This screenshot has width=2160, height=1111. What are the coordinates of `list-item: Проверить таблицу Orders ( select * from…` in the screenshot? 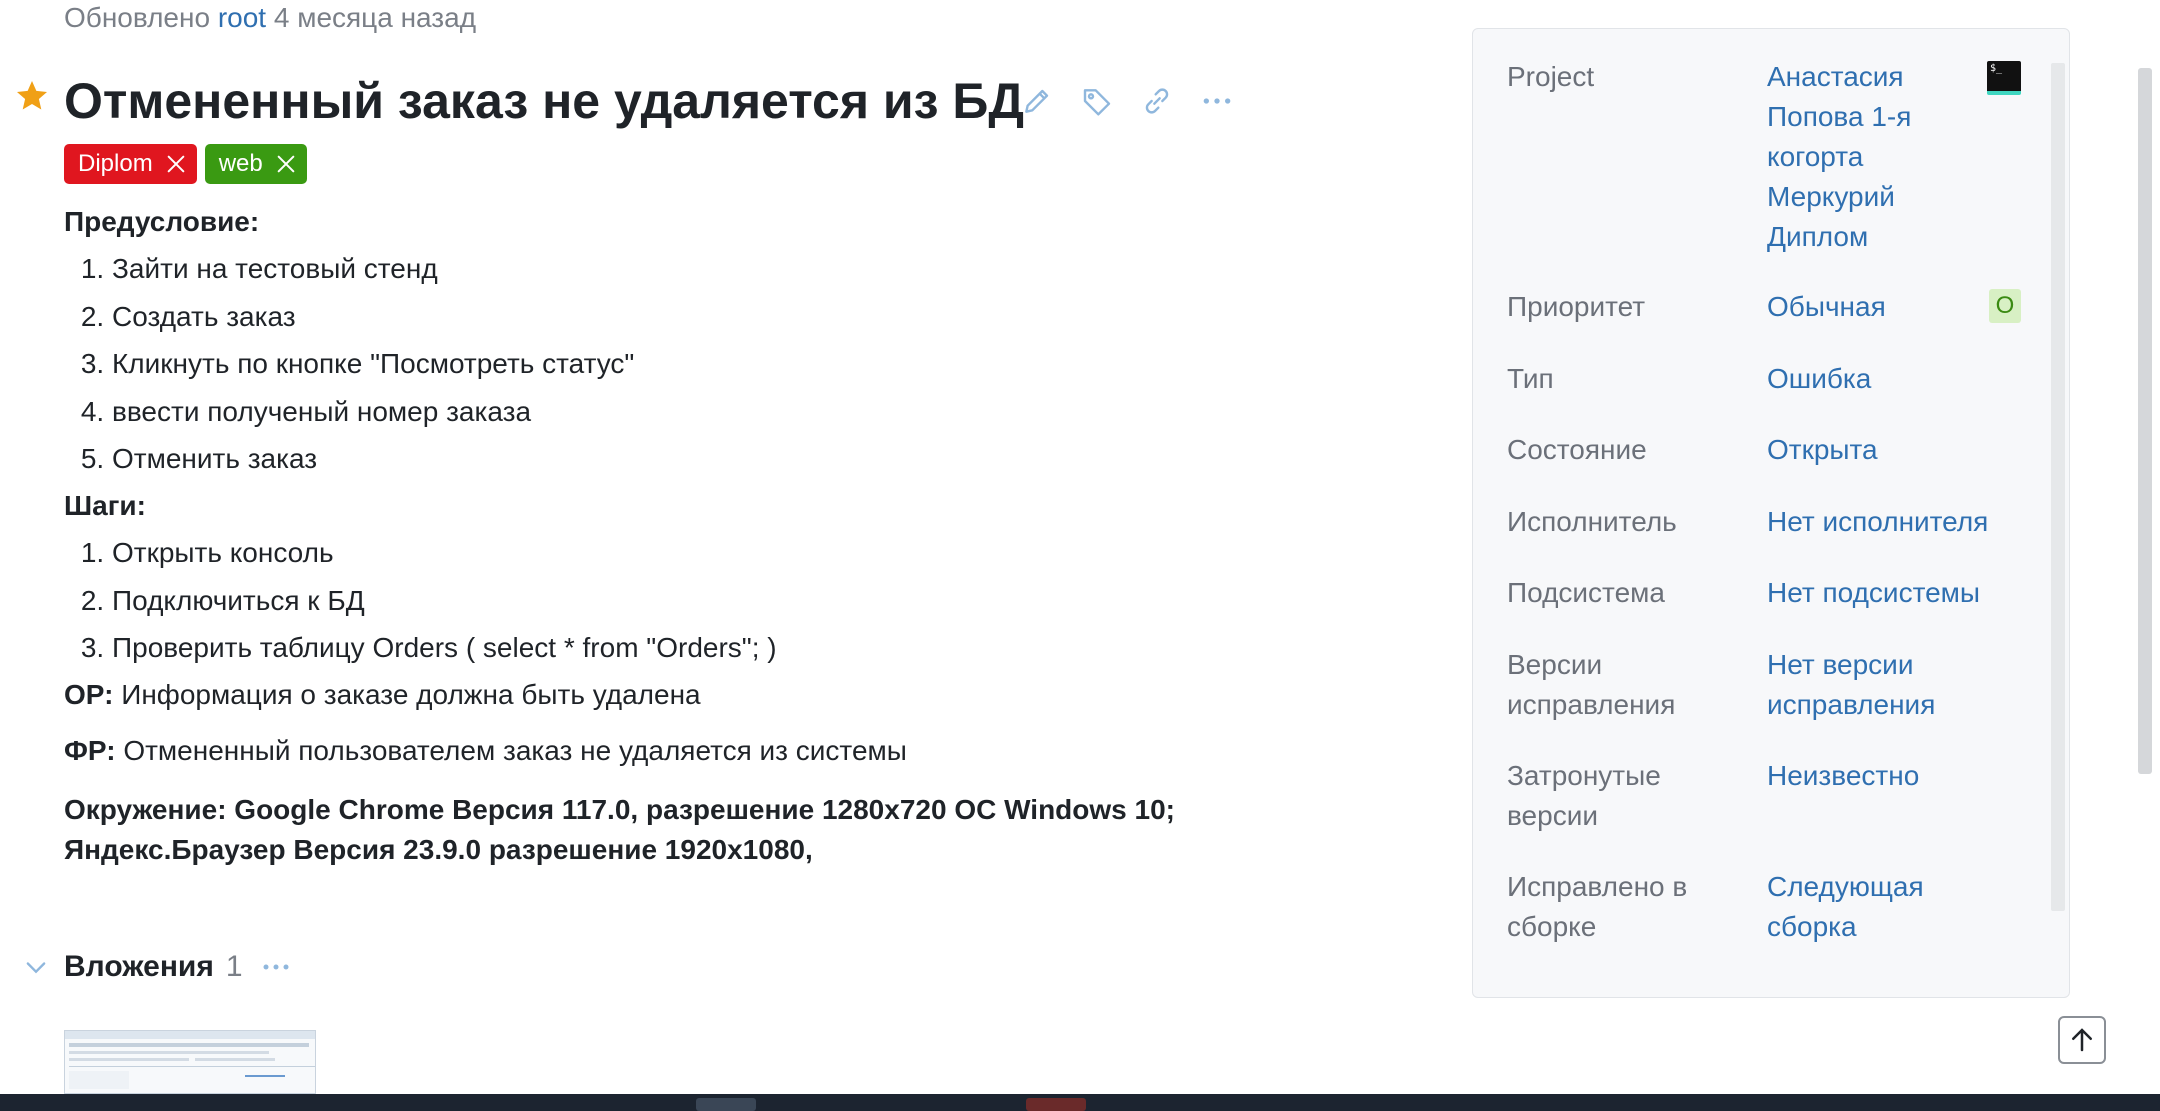 It's located at (758, 648).